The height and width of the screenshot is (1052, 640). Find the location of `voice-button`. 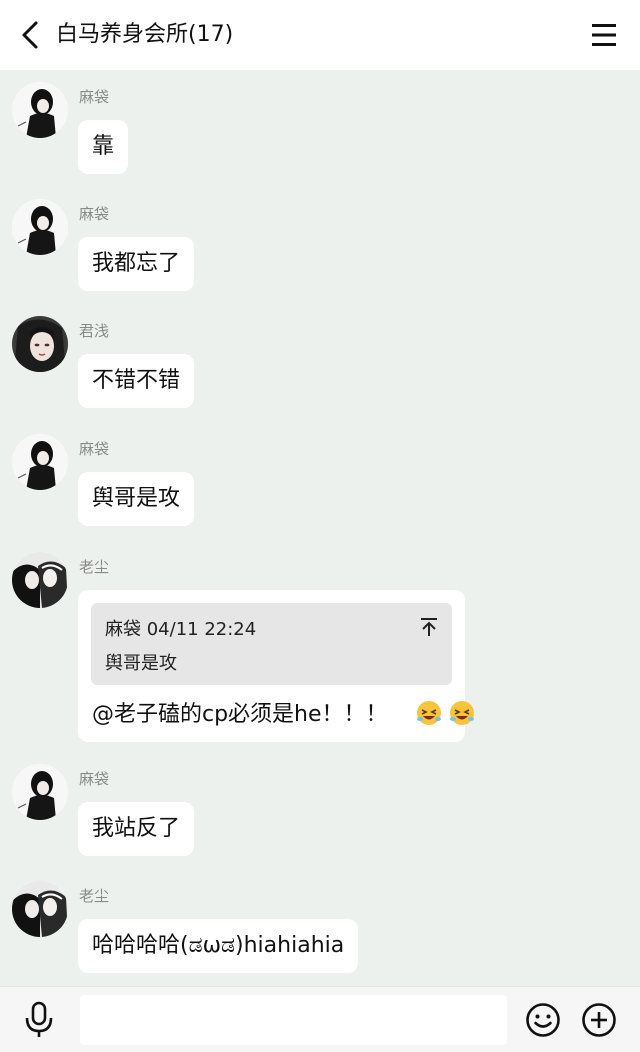

voice-button is located at coordinates (39, 1020).